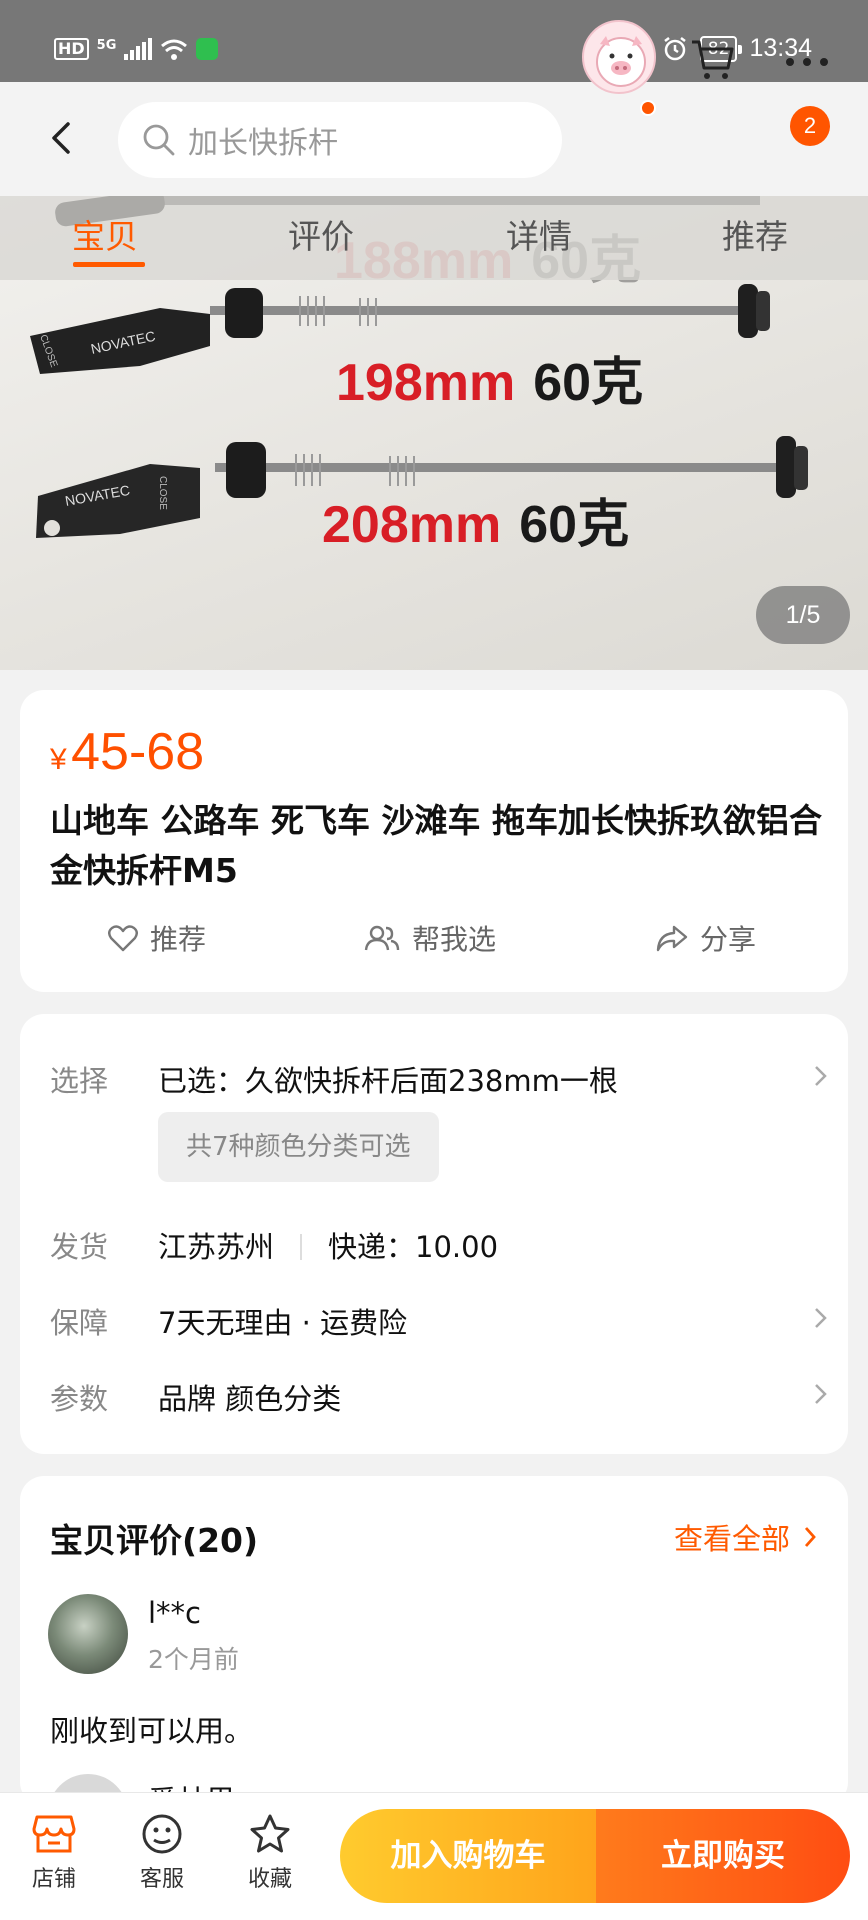  What do you see at coordinates (298, 1147) in the screenshot?
I see `color-variants-chip: 共7种颜色分类可选` at bounding box center [298, 1147].